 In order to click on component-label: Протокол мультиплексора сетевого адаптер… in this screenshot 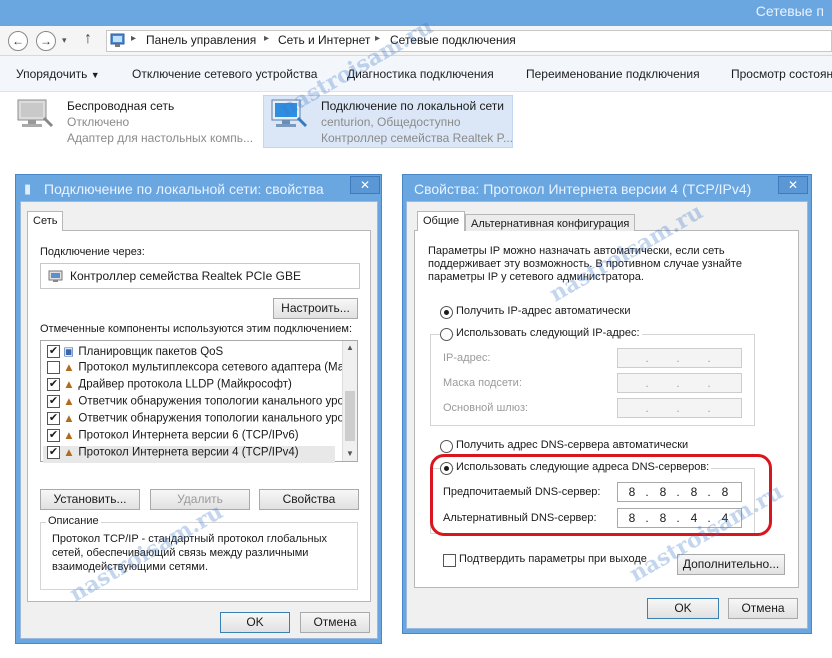, I will do `click(214, 367)`.